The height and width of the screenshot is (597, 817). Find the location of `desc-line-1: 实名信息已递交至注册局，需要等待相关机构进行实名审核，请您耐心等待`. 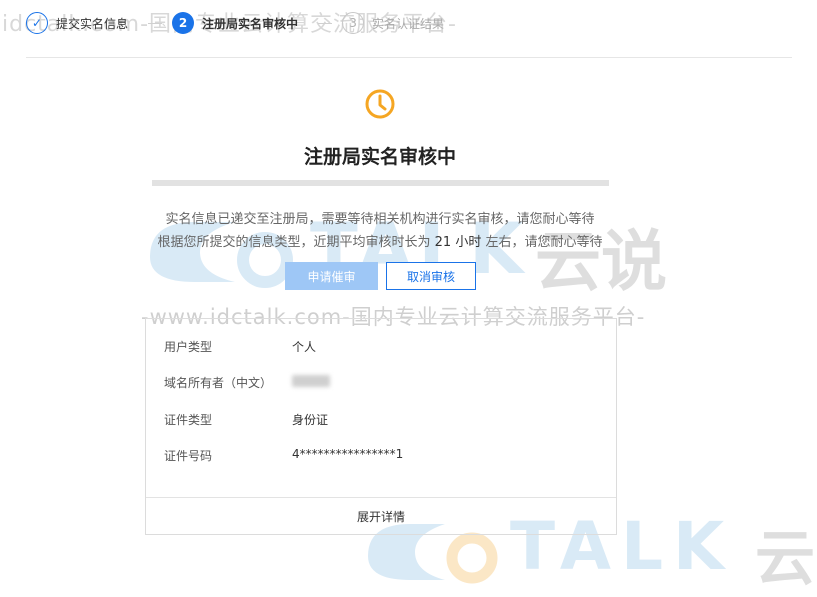

desc-line-1: 实名信息已递交至注册局，需要等待相关机构进行实名审核，请您耐心等待 is located at coordinates (380, 219).